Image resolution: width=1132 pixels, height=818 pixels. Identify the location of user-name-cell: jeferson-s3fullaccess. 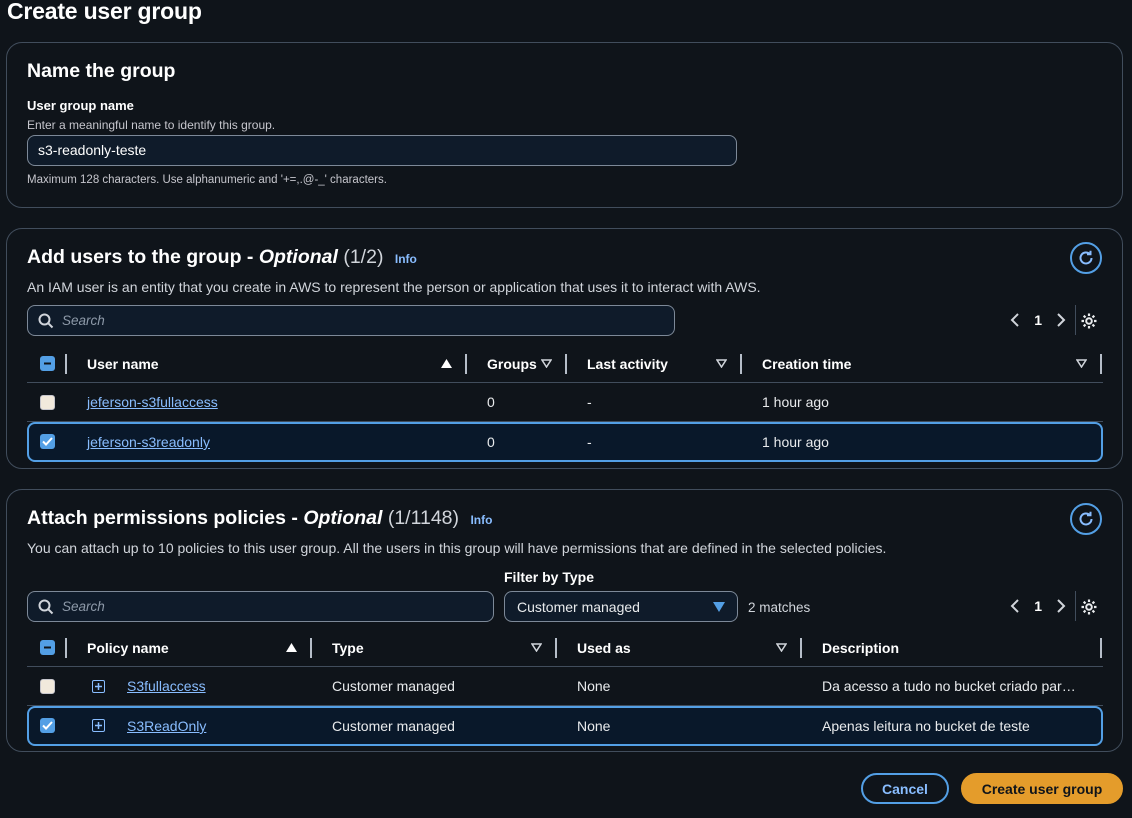
(152, 402).